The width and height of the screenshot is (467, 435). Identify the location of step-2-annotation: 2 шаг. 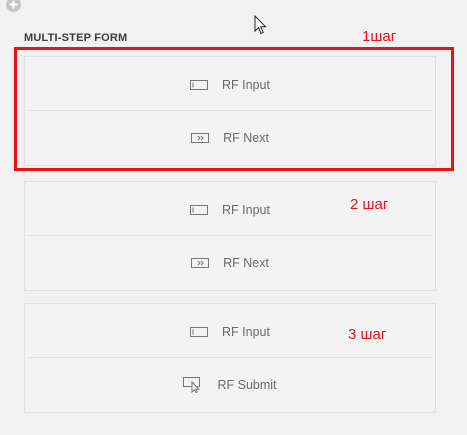
(369, 204).